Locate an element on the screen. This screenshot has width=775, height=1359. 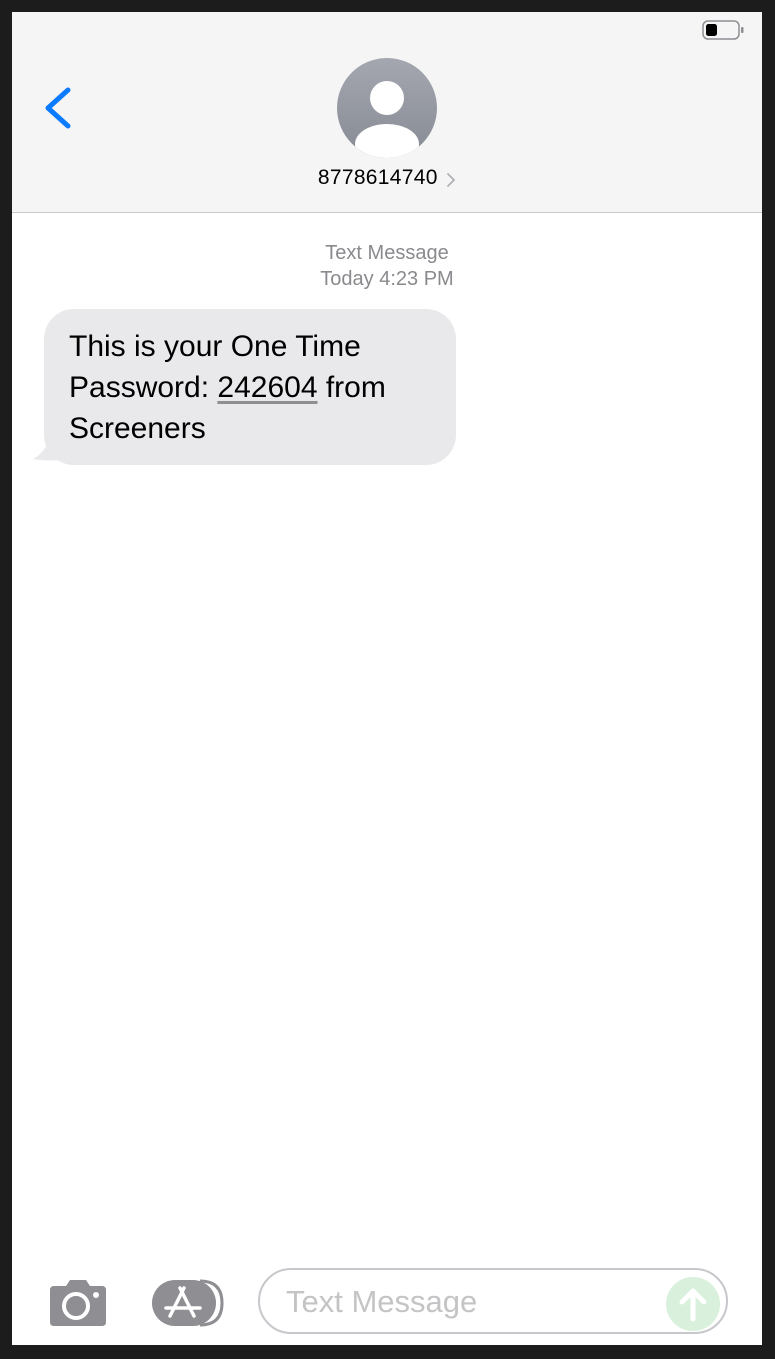
contact-name: 8778614740 is located at coordinates (377, 177).